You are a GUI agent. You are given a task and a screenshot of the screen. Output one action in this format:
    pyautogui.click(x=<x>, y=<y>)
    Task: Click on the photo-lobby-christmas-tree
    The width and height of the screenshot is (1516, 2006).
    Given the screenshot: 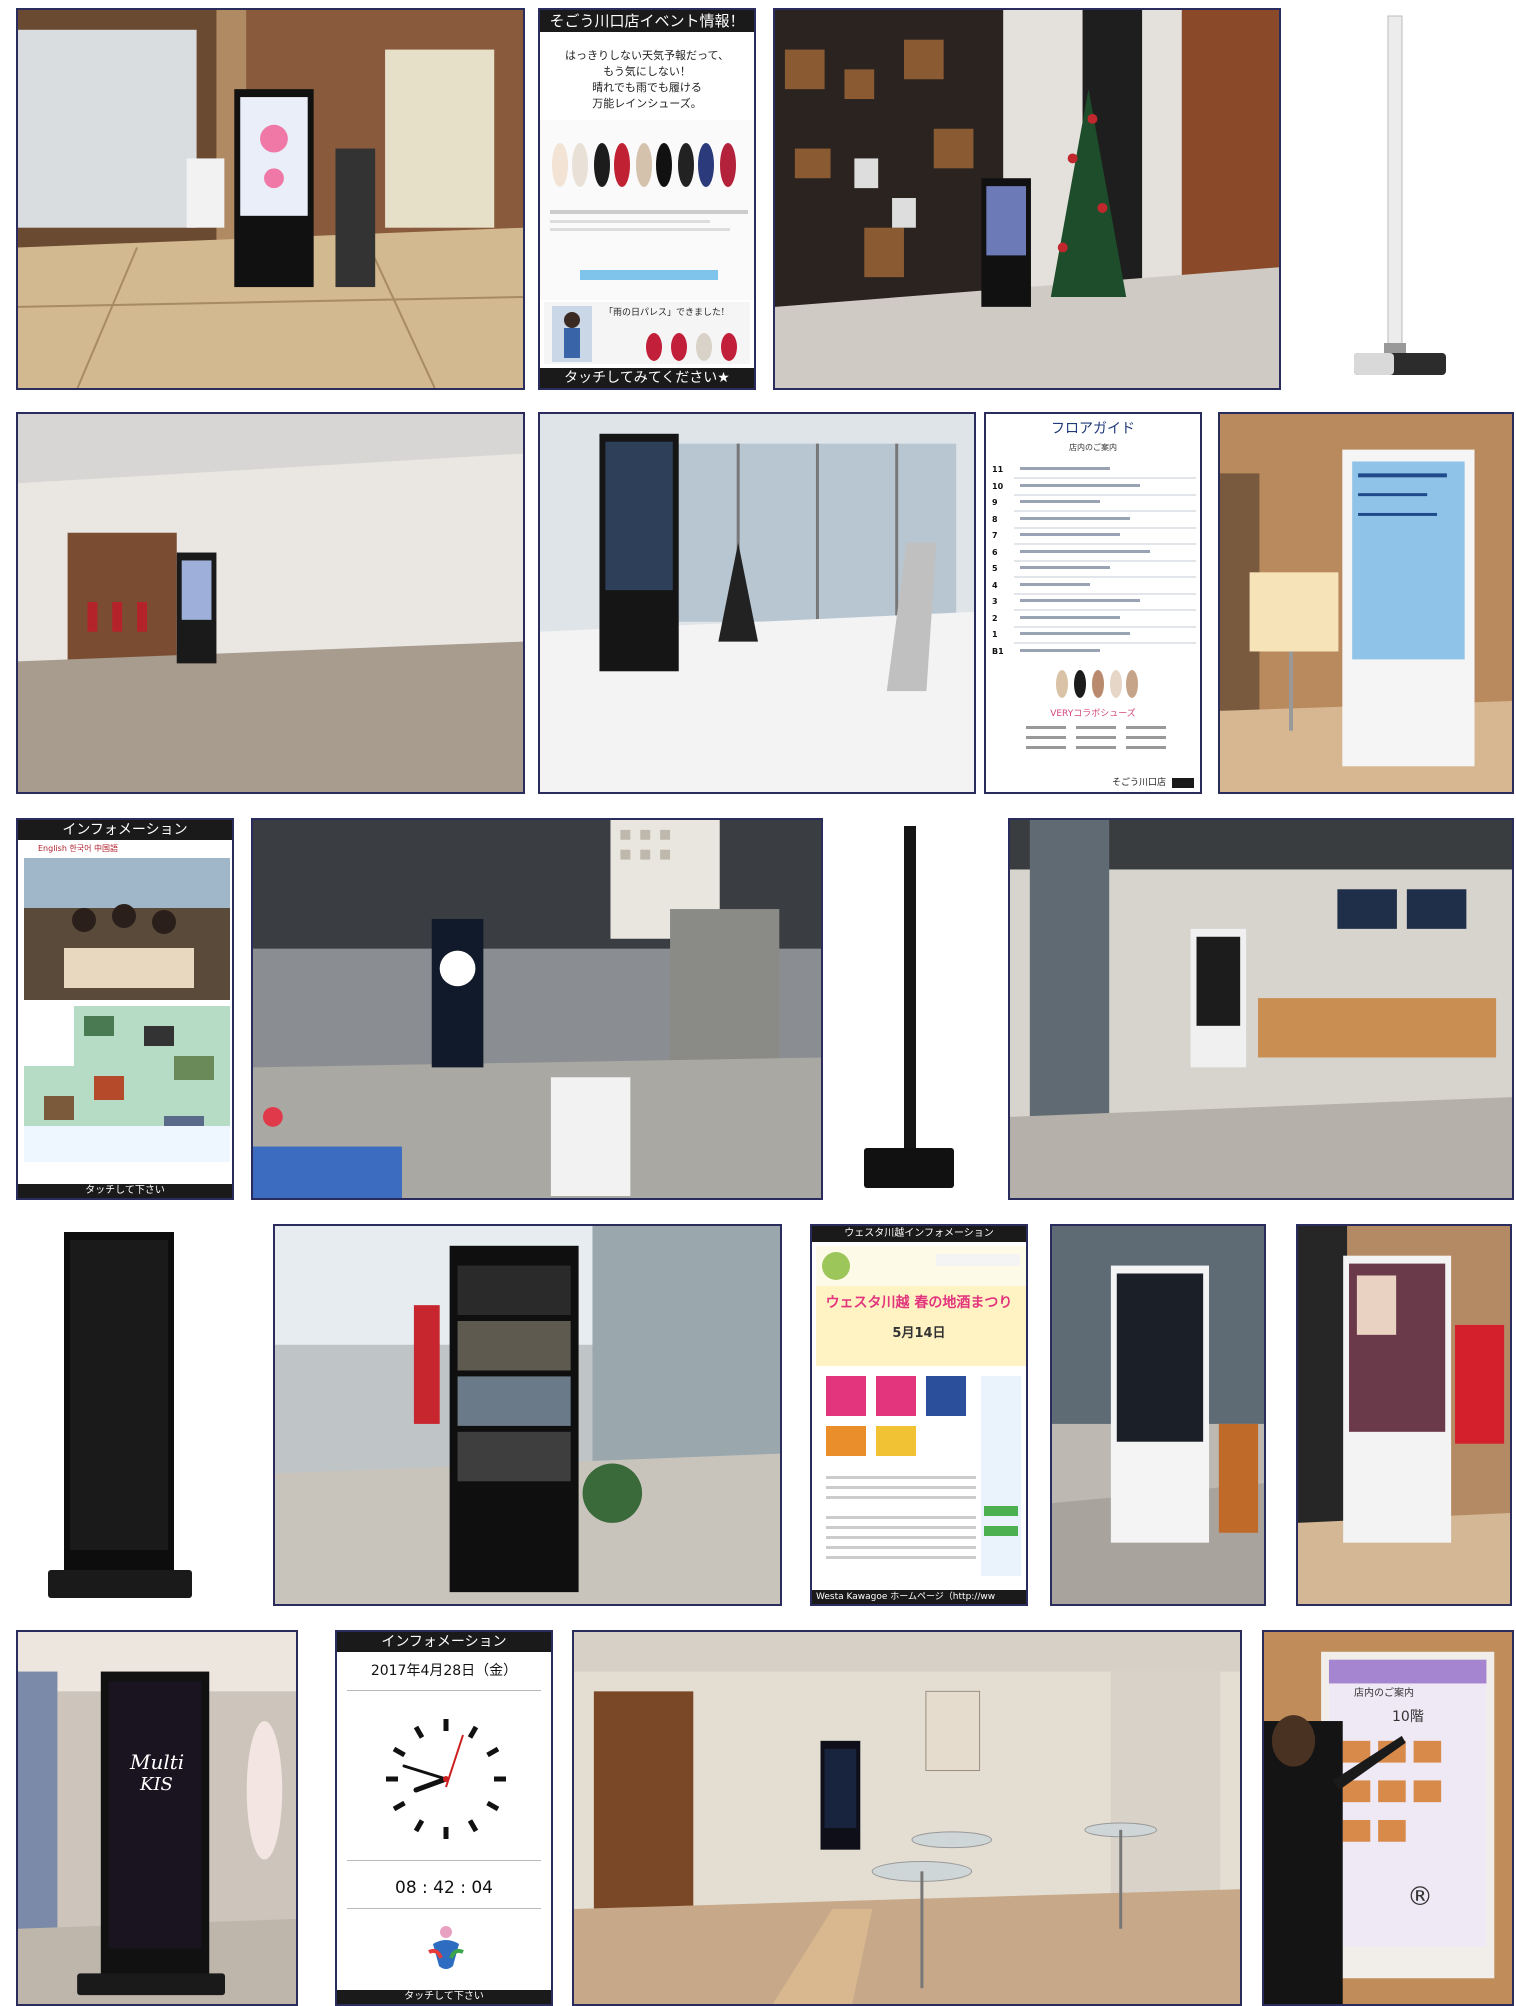 What is the action you would take?
    pyautogui.click(x=1027, y=199)
    